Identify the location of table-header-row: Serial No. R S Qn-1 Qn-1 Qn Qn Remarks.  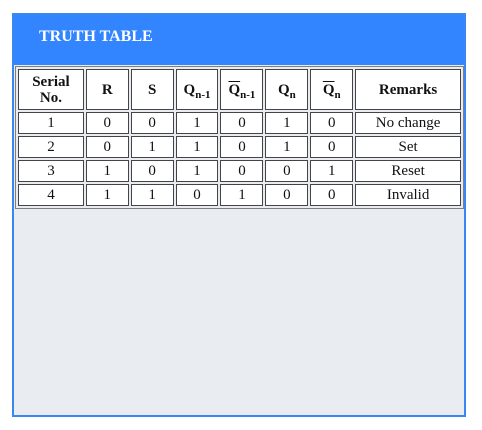
(239, 89).